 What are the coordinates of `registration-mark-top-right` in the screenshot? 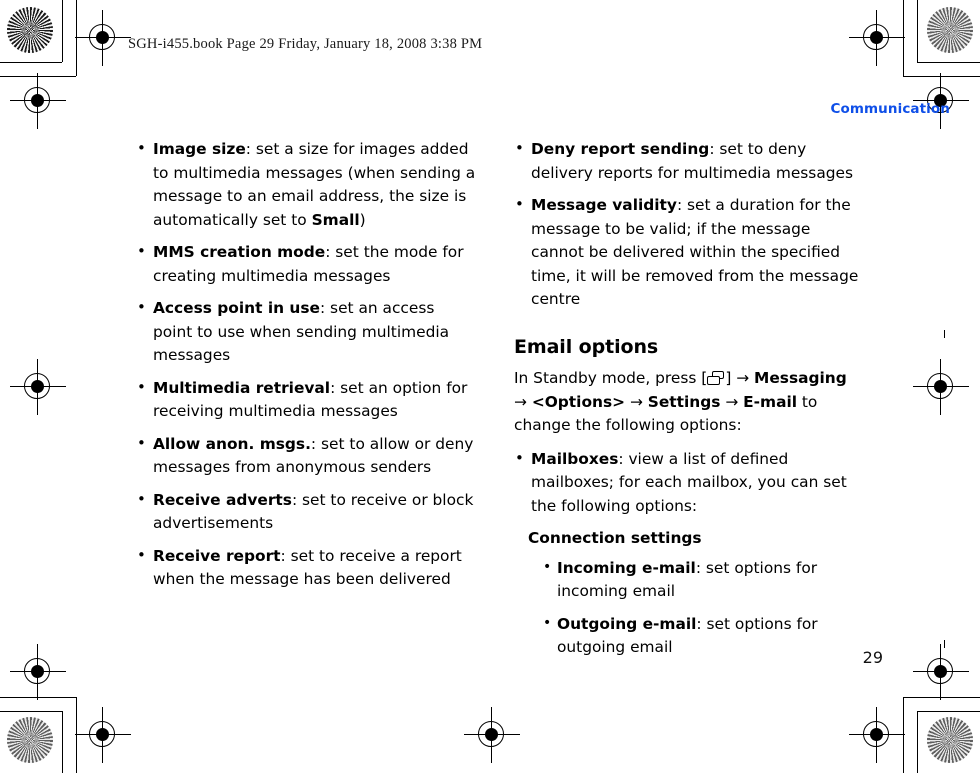 It's located at (877, 38).